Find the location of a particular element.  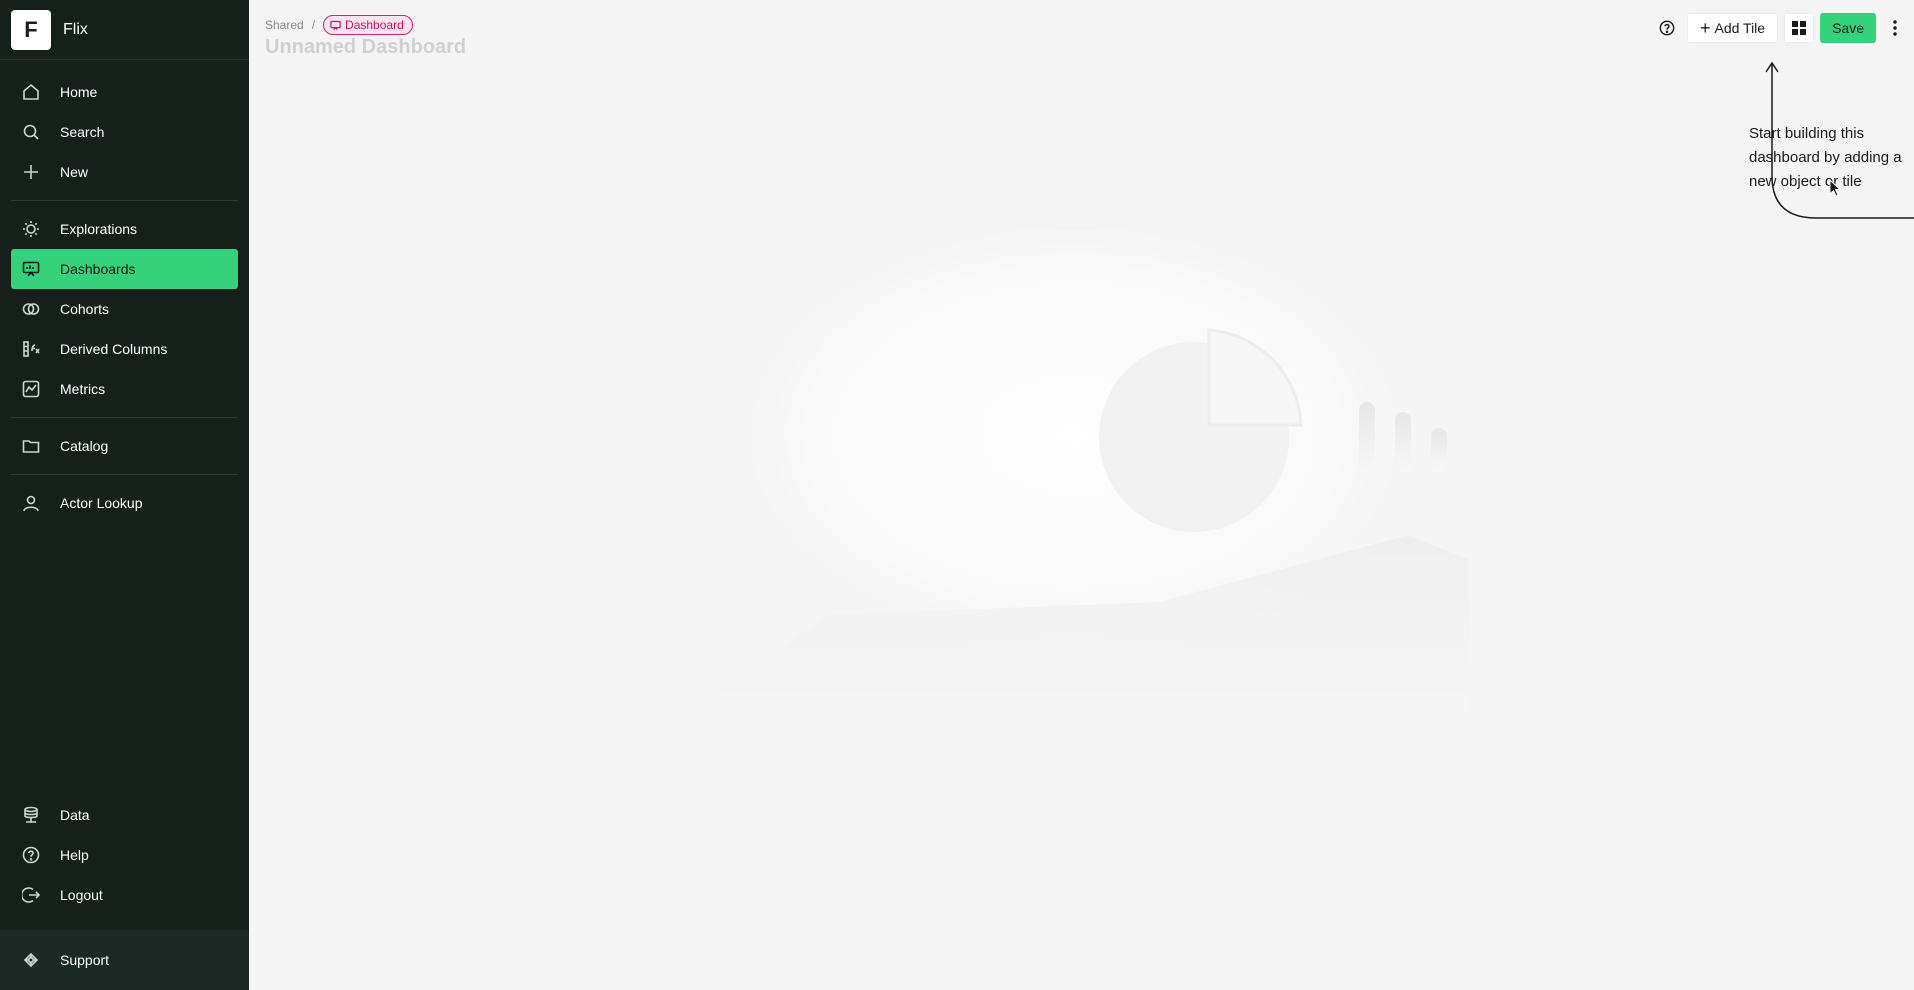

sidebar-item-label: Explorations is located at coordinates (99, 229).